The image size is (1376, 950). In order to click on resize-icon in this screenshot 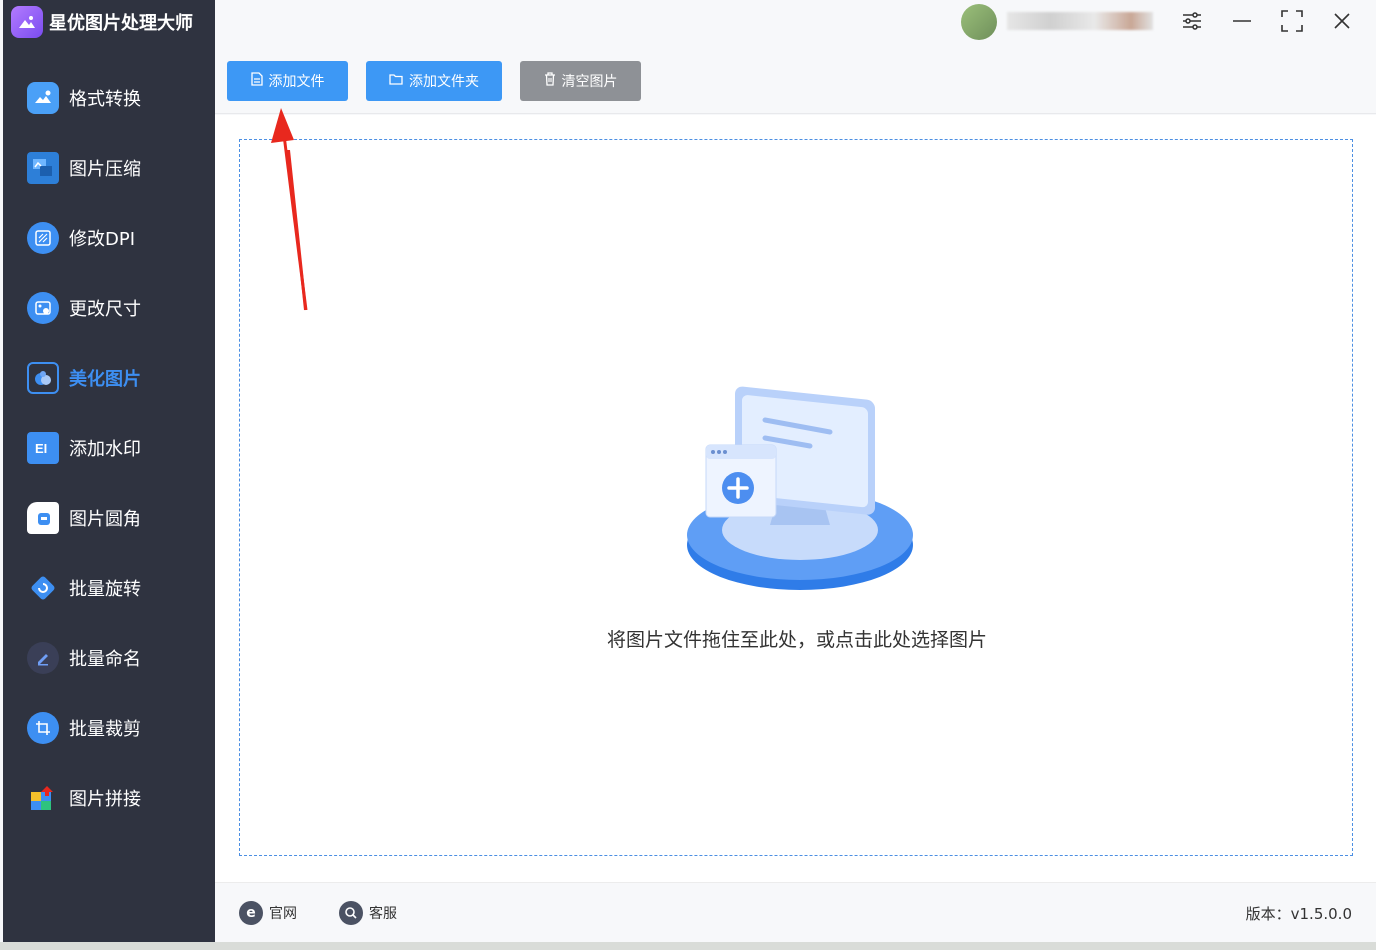, I will do `click(43, 308)`.